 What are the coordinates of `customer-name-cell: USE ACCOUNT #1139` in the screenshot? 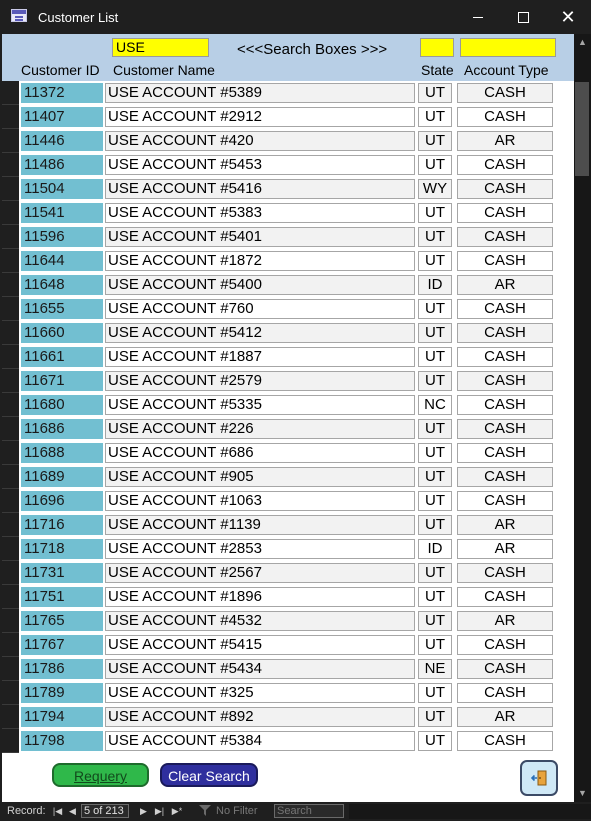 It's located at (260, 525).